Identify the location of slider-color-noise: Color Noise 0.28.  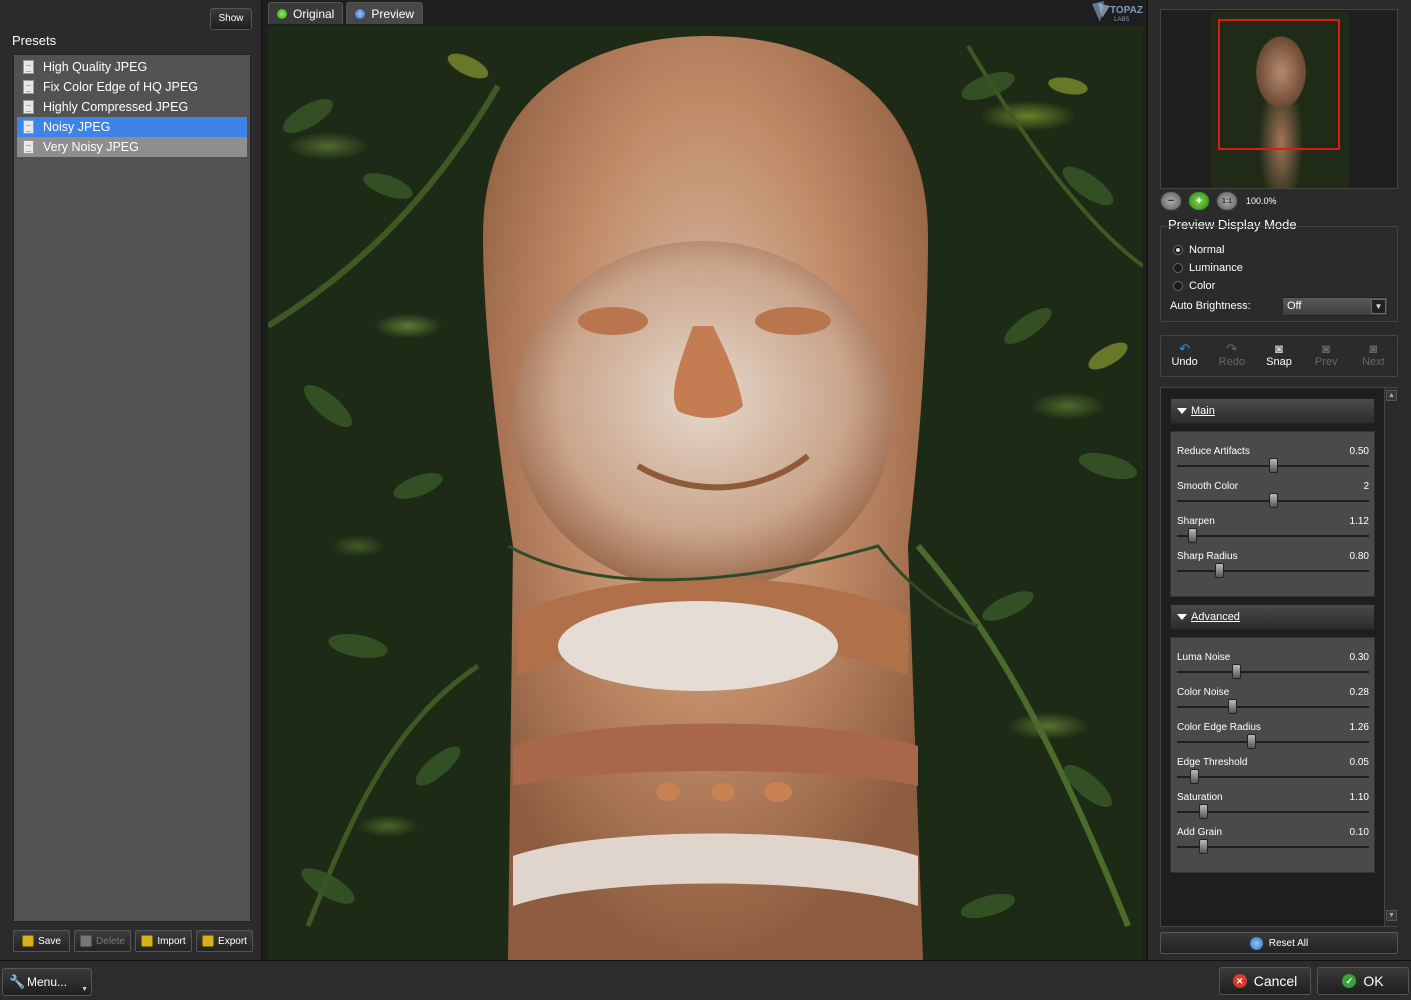
(1273, 704).